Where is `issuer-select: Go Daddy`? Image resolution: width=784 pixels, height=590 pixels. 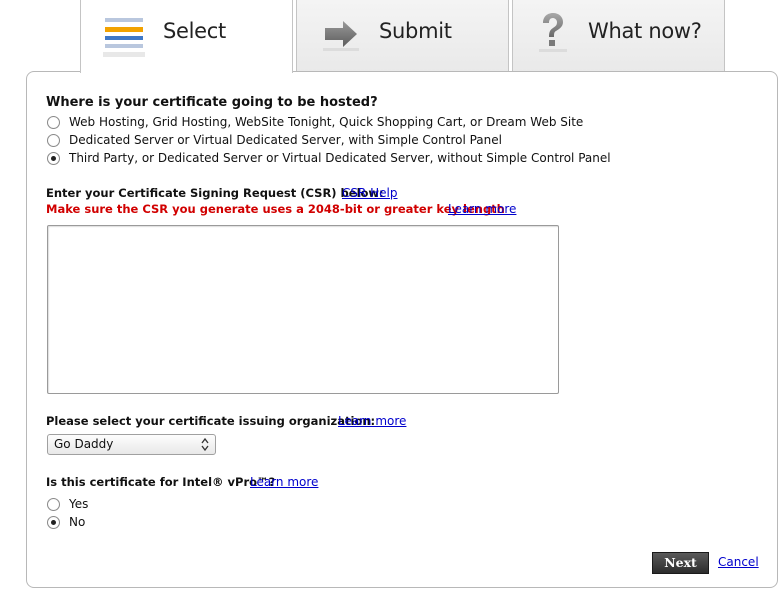 issuer-select: Go Daddy is located at coordinates (131, 444).